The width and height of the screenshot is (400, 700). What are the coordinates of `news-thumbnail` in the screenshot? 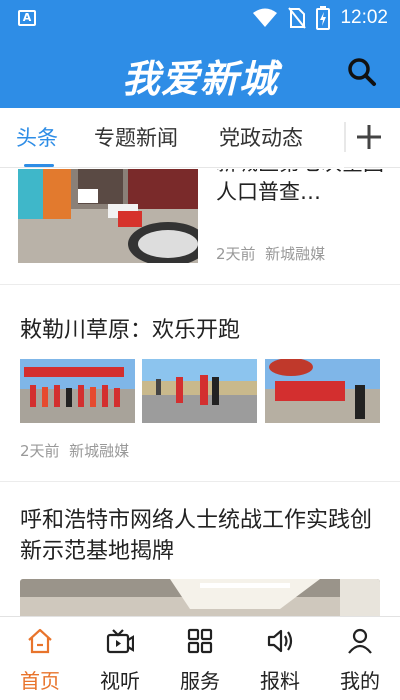 It's located at (108, 216).